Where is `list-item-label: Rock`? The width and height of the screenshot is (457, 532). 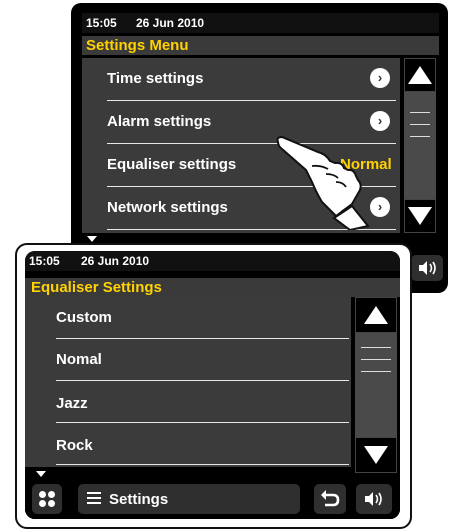 list-item-label: Rock is located at coordinates (74, 445).